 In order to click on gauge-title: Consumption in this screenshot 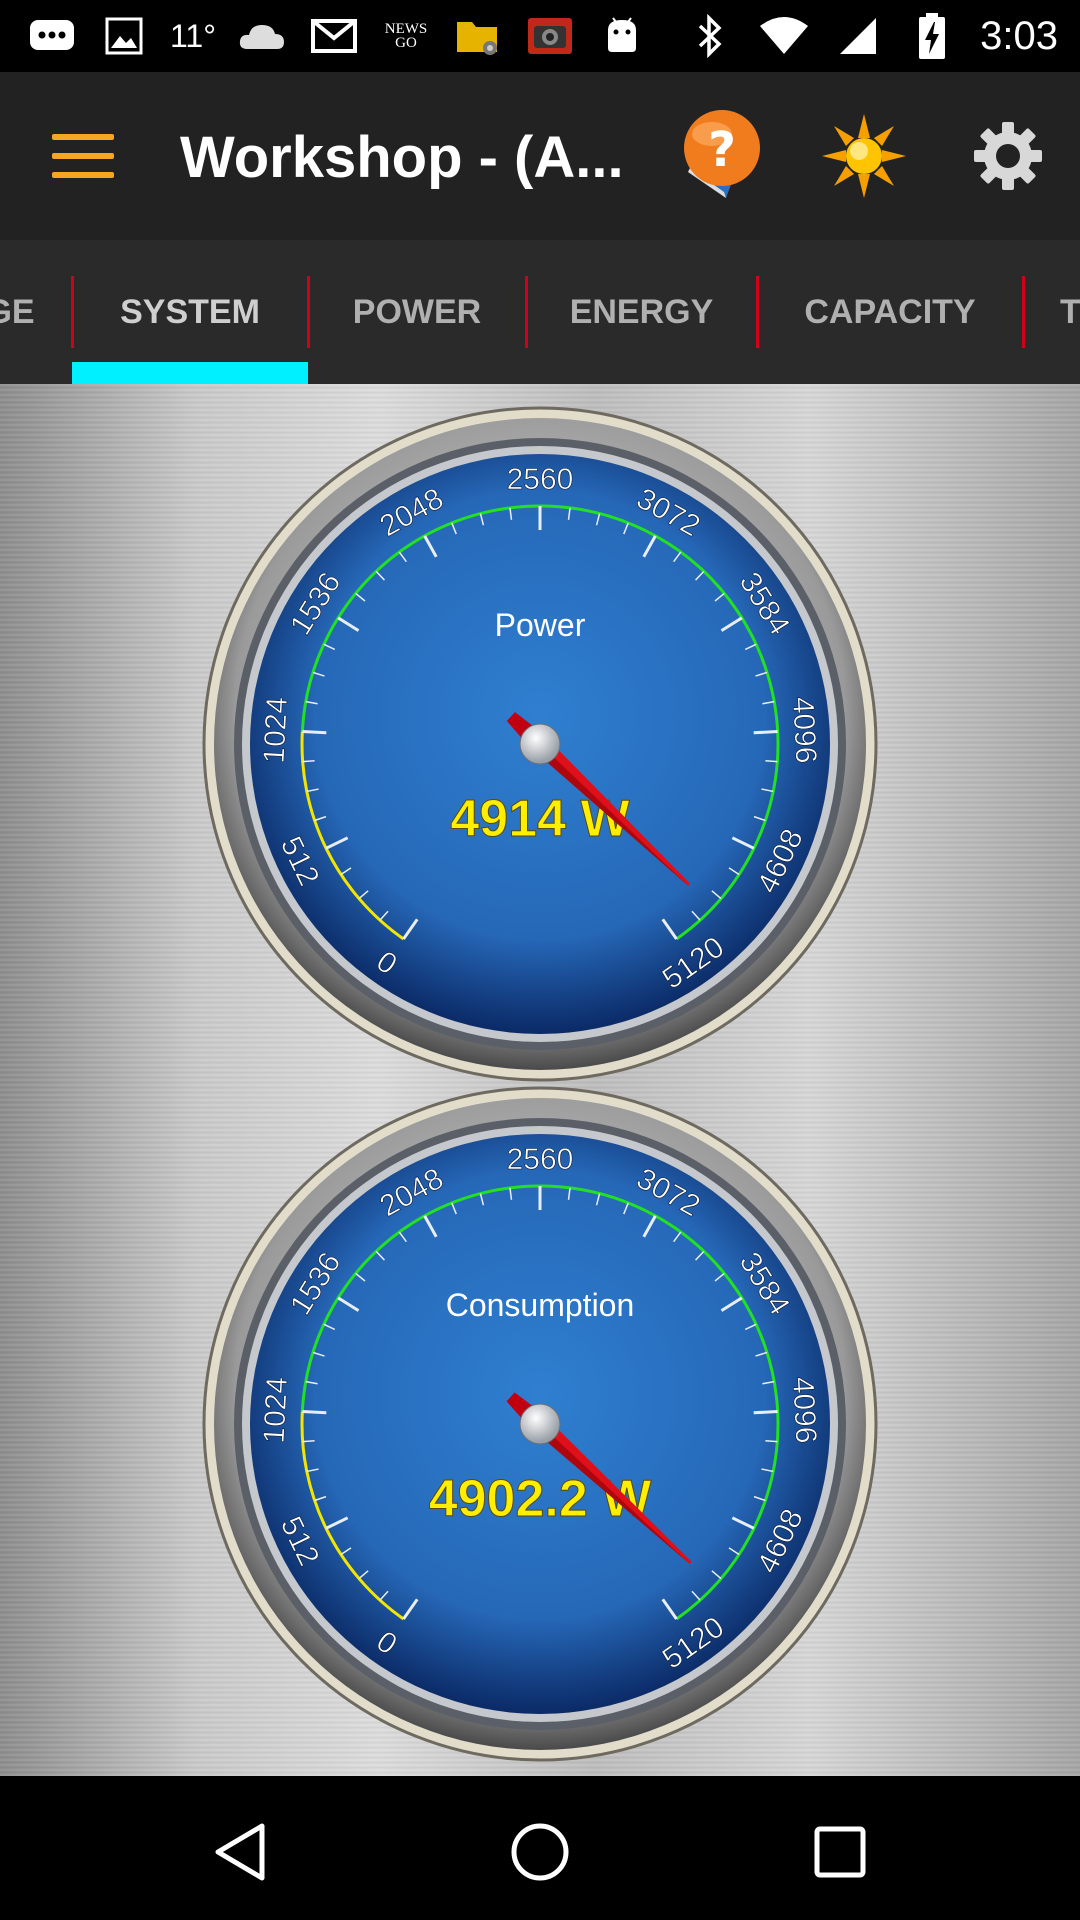, I will do `click(540, 1305)`.